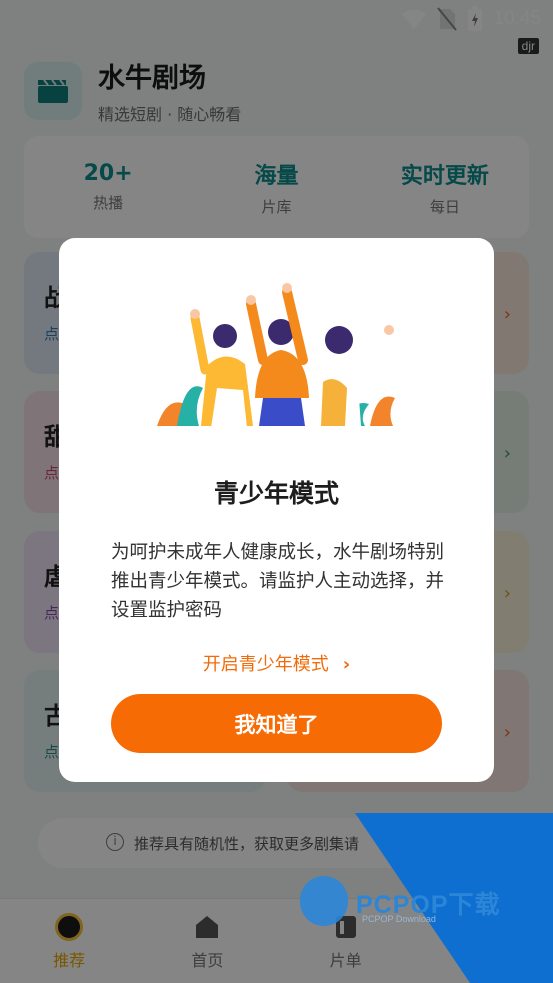 The height and width of the screenshot is (983, 553). Describe the element at coordinates (265, 664) in the screenshot. I see `link-label: 开启青少年模式` at that location.